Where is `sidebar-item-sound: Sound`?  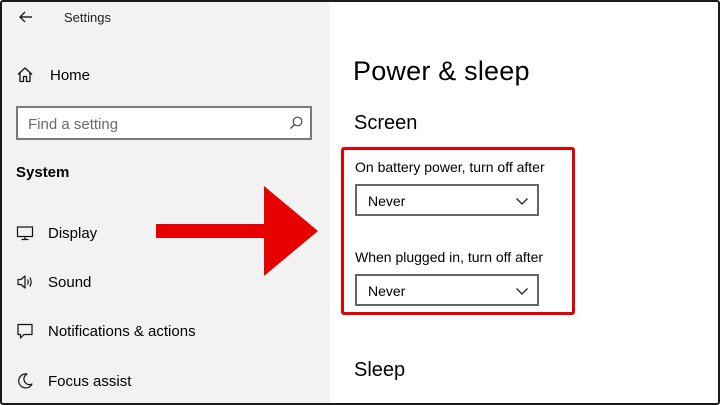
sidebar-item-sound: Sound is located at coordinates (52, 282).